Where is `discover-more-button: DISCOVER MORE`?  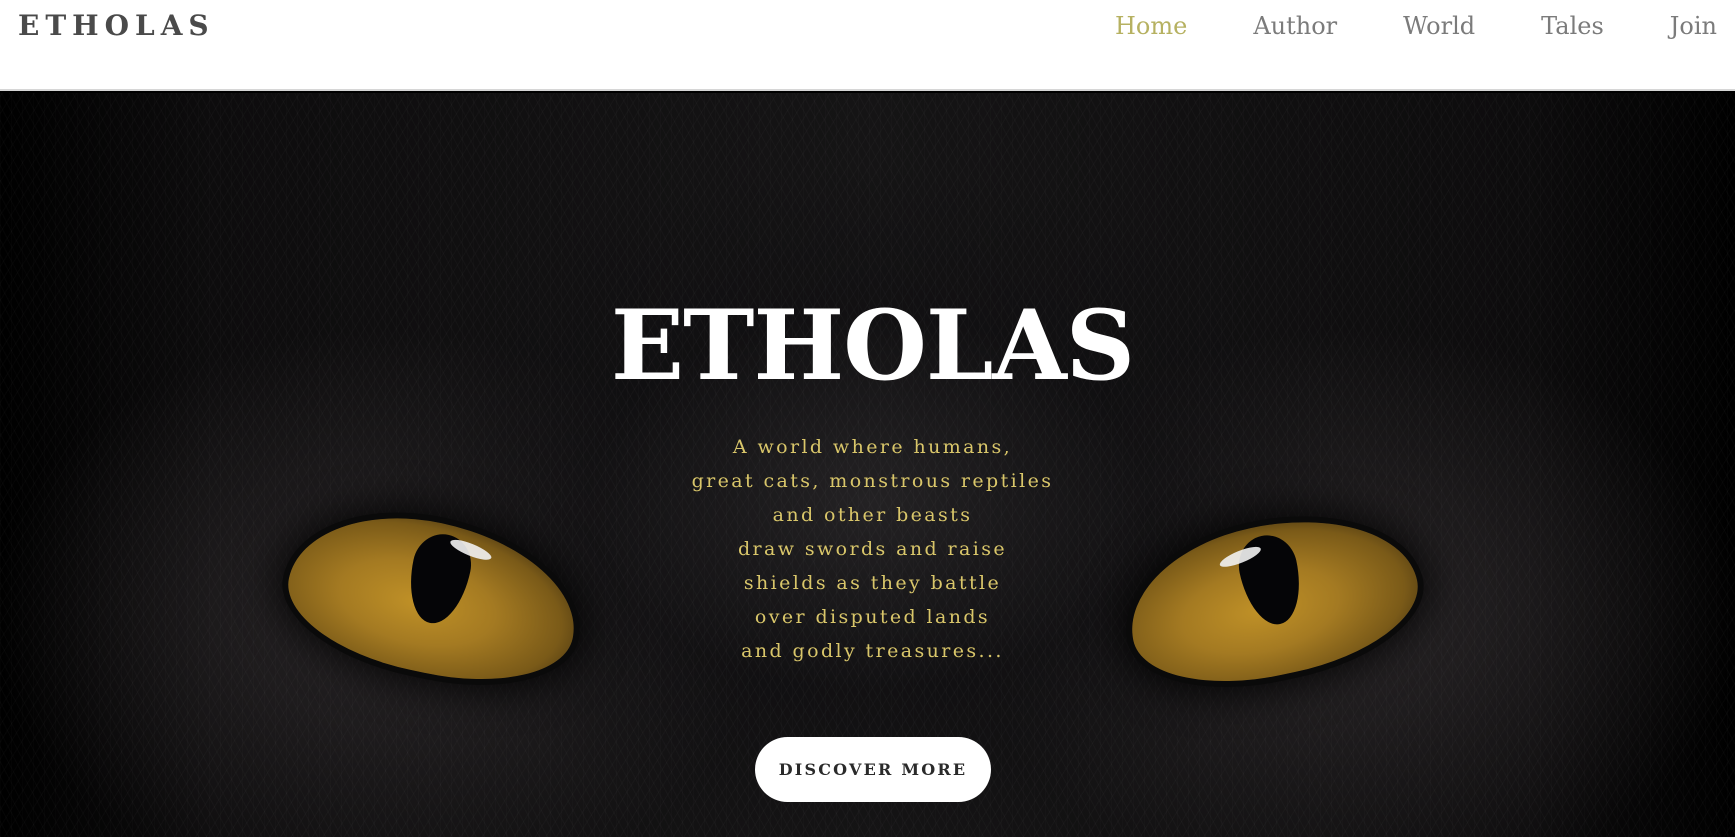 discover-more-button: DISCOVER MORE is located at coordinates (873, 769).